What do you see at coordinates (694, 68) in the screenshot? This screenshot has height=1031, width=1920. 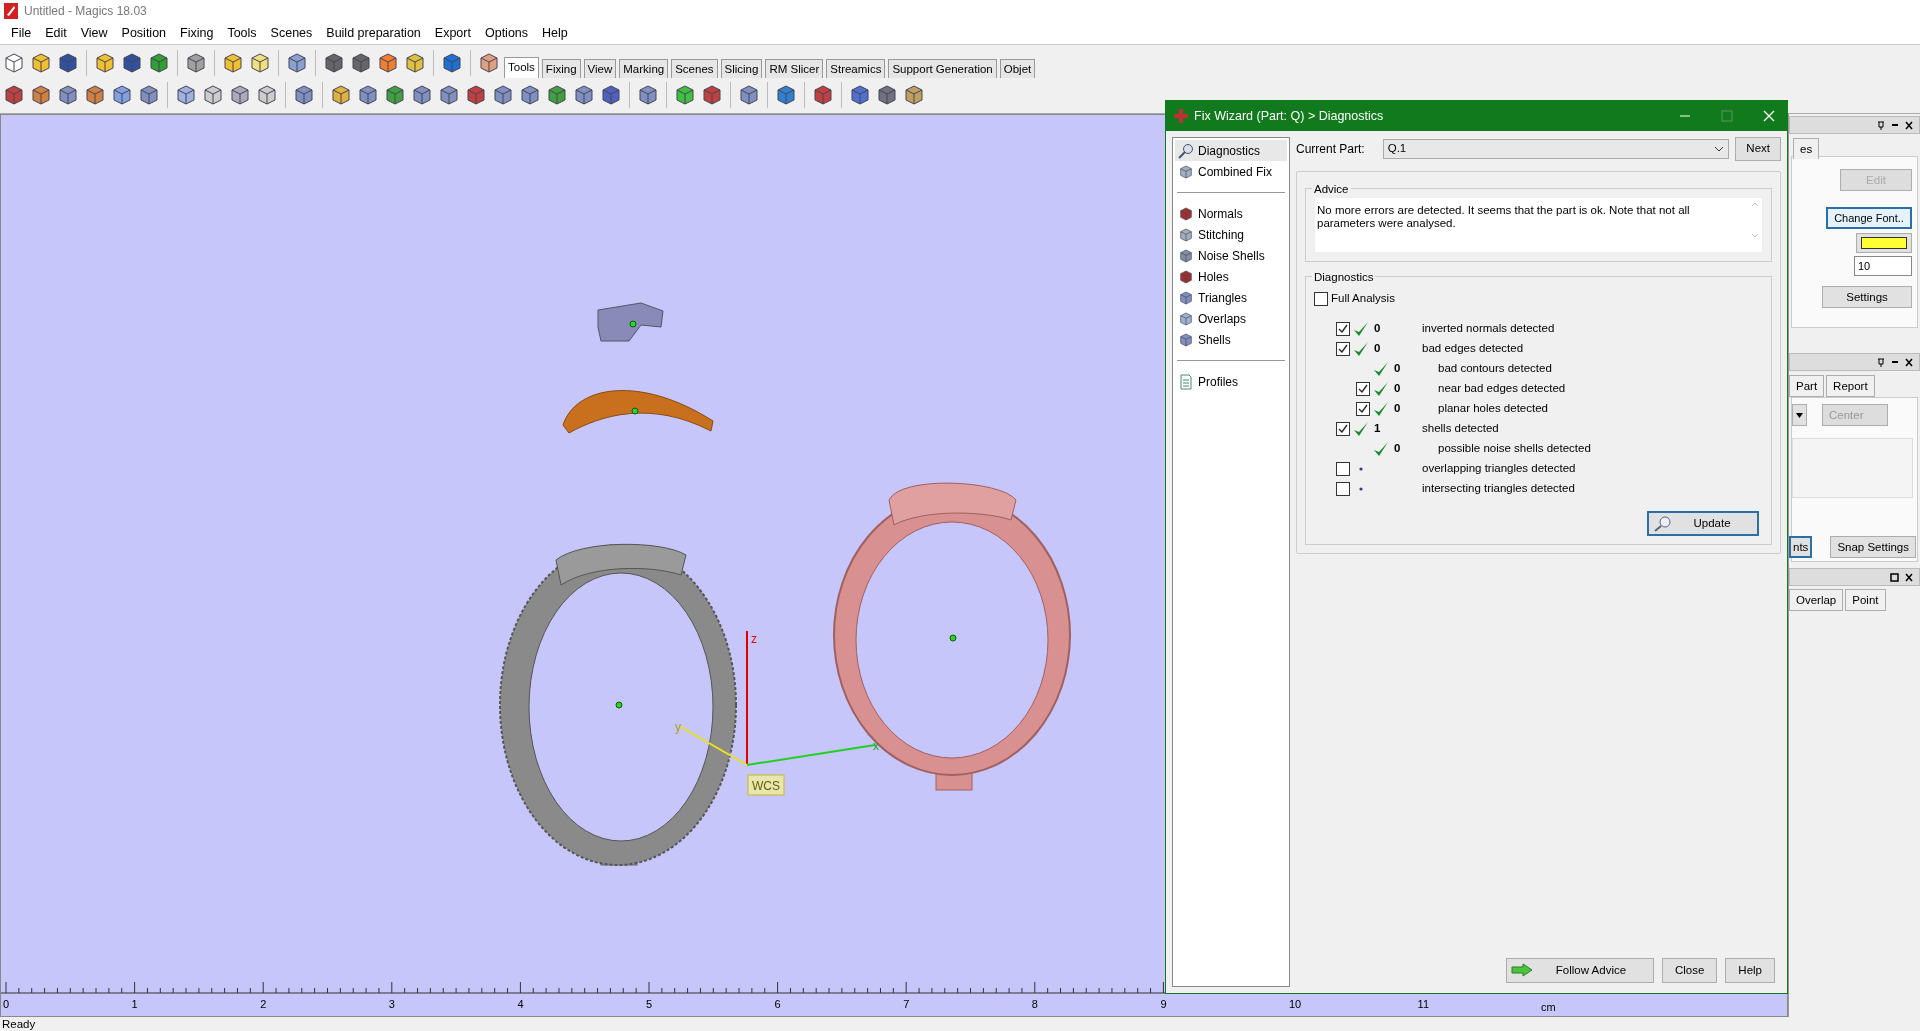 I see `toolbar-tab: Scenes` at bounding box center [694, 68].